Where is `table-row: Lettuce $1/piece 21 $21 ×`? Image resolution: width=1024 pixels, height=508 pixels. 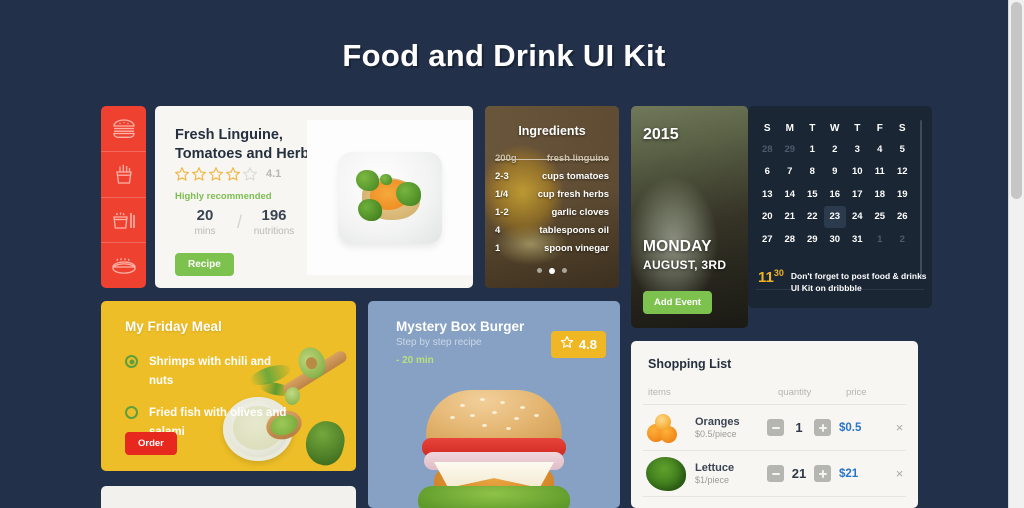
table-row: Lettuce $1/piece 21 $21 × is located at coordinates (774, 473).